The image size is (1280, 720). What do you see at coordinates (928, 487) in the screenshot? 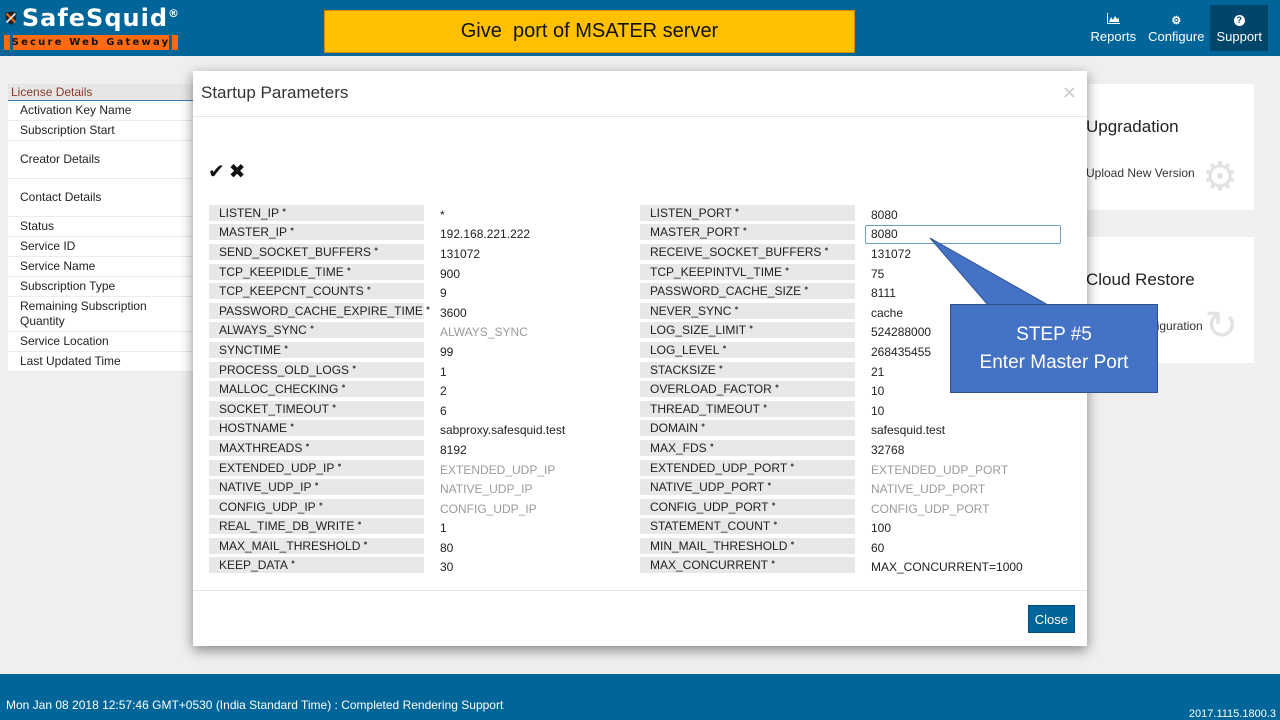
I see `param-value: NATIVE_UDP_PORT` at bounding box center [928, 487].